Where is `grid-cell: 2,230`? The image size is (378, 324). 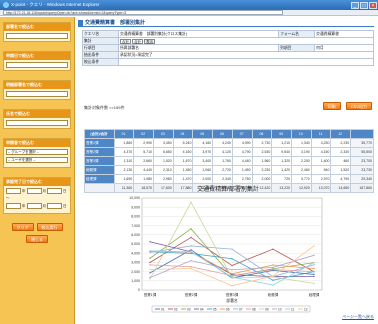 grid-cell: 2,230 is located at coordinates (262, 170).